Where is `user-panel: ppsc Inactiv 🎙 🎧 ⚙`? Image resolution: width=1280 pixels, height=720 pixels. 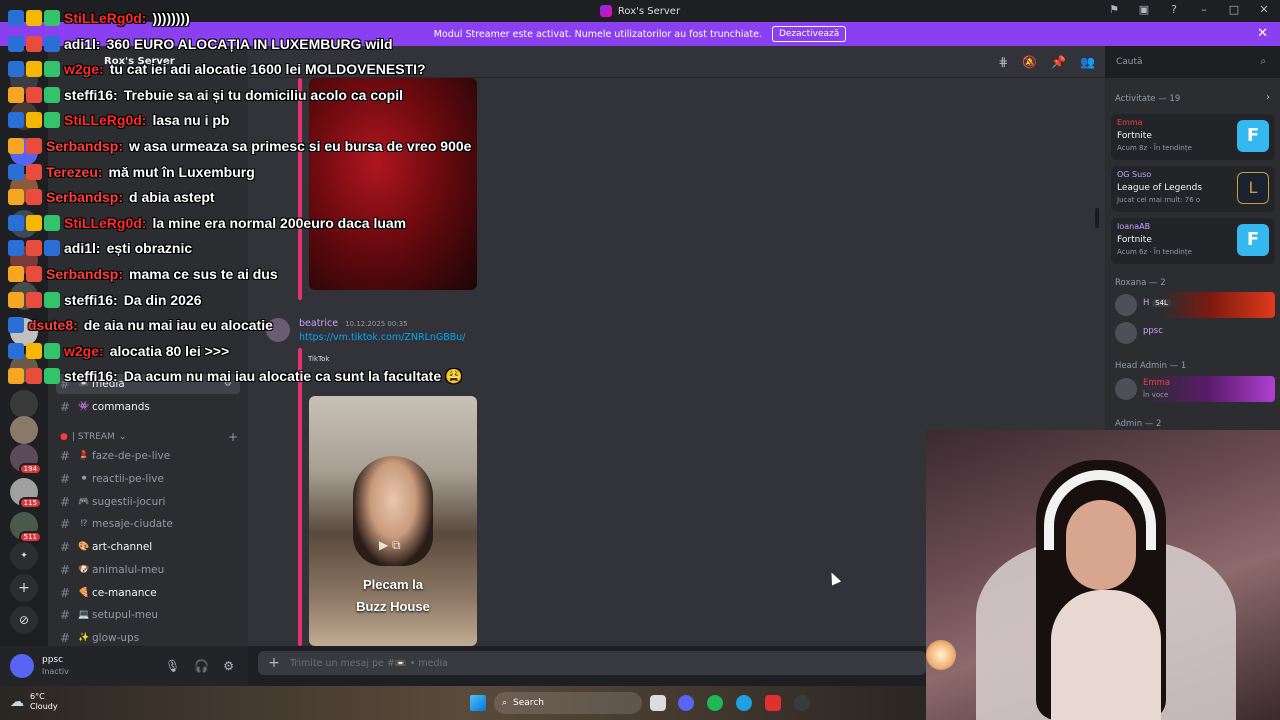 user-panel: ppsc Inactiv 🎙 🎧 ⚙ is located at coordinates (124, 666).